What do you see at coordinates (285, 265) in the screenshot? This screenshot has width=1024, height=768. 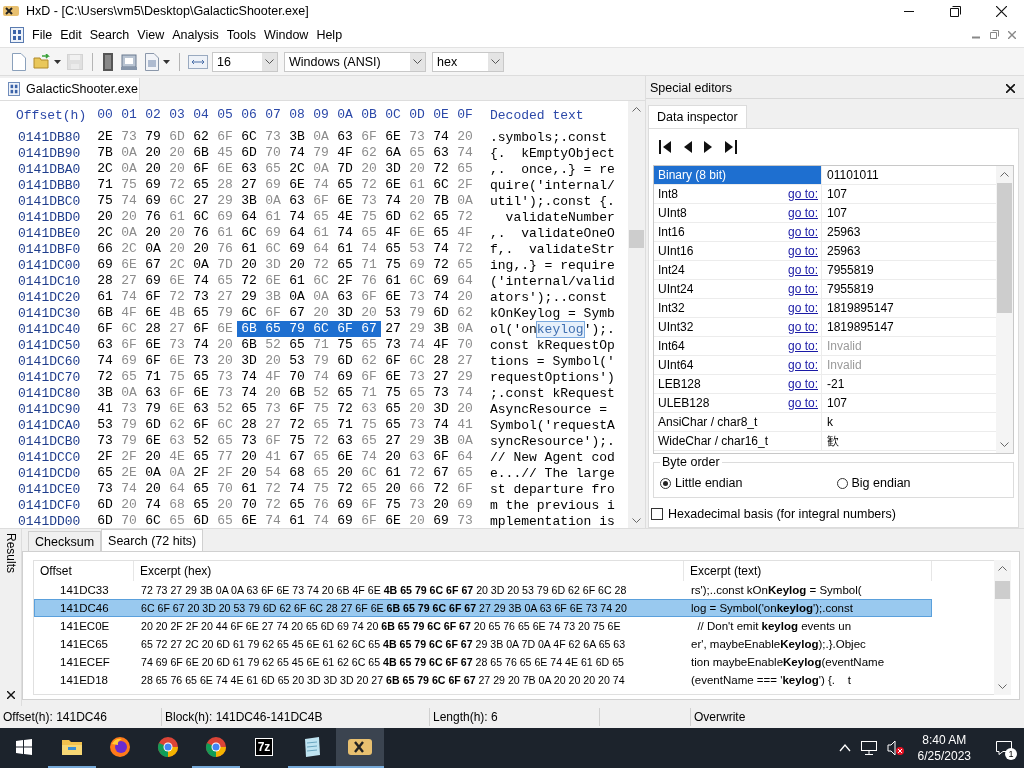 I see `hex-bytes: 69 6E 67 2C 0A 7D 20 3D 20 72 65 71 75 69 72 65` at bounding box center [285, 265].